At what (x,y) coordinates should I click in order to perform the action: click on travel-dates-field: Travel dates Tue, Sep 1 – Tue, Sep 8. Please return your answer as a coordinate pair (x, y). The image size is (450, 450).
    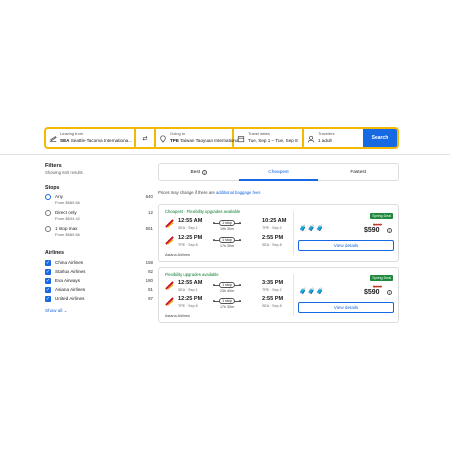
    Looking at the image, I should click on (268, 138).